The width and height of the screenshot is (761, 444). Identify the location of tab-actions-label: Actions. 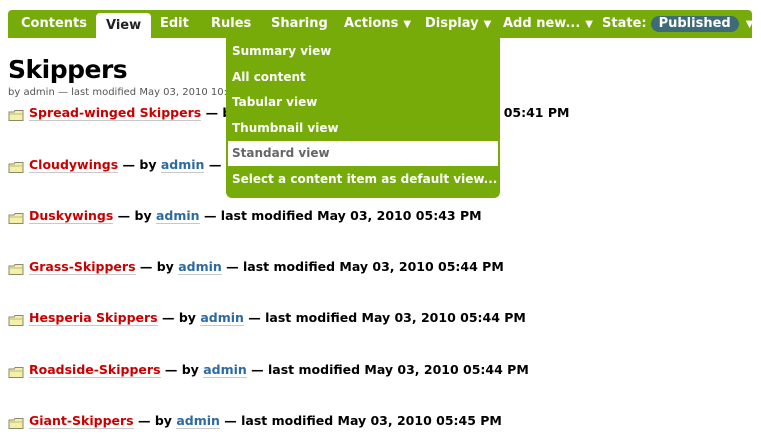
(371, 23).